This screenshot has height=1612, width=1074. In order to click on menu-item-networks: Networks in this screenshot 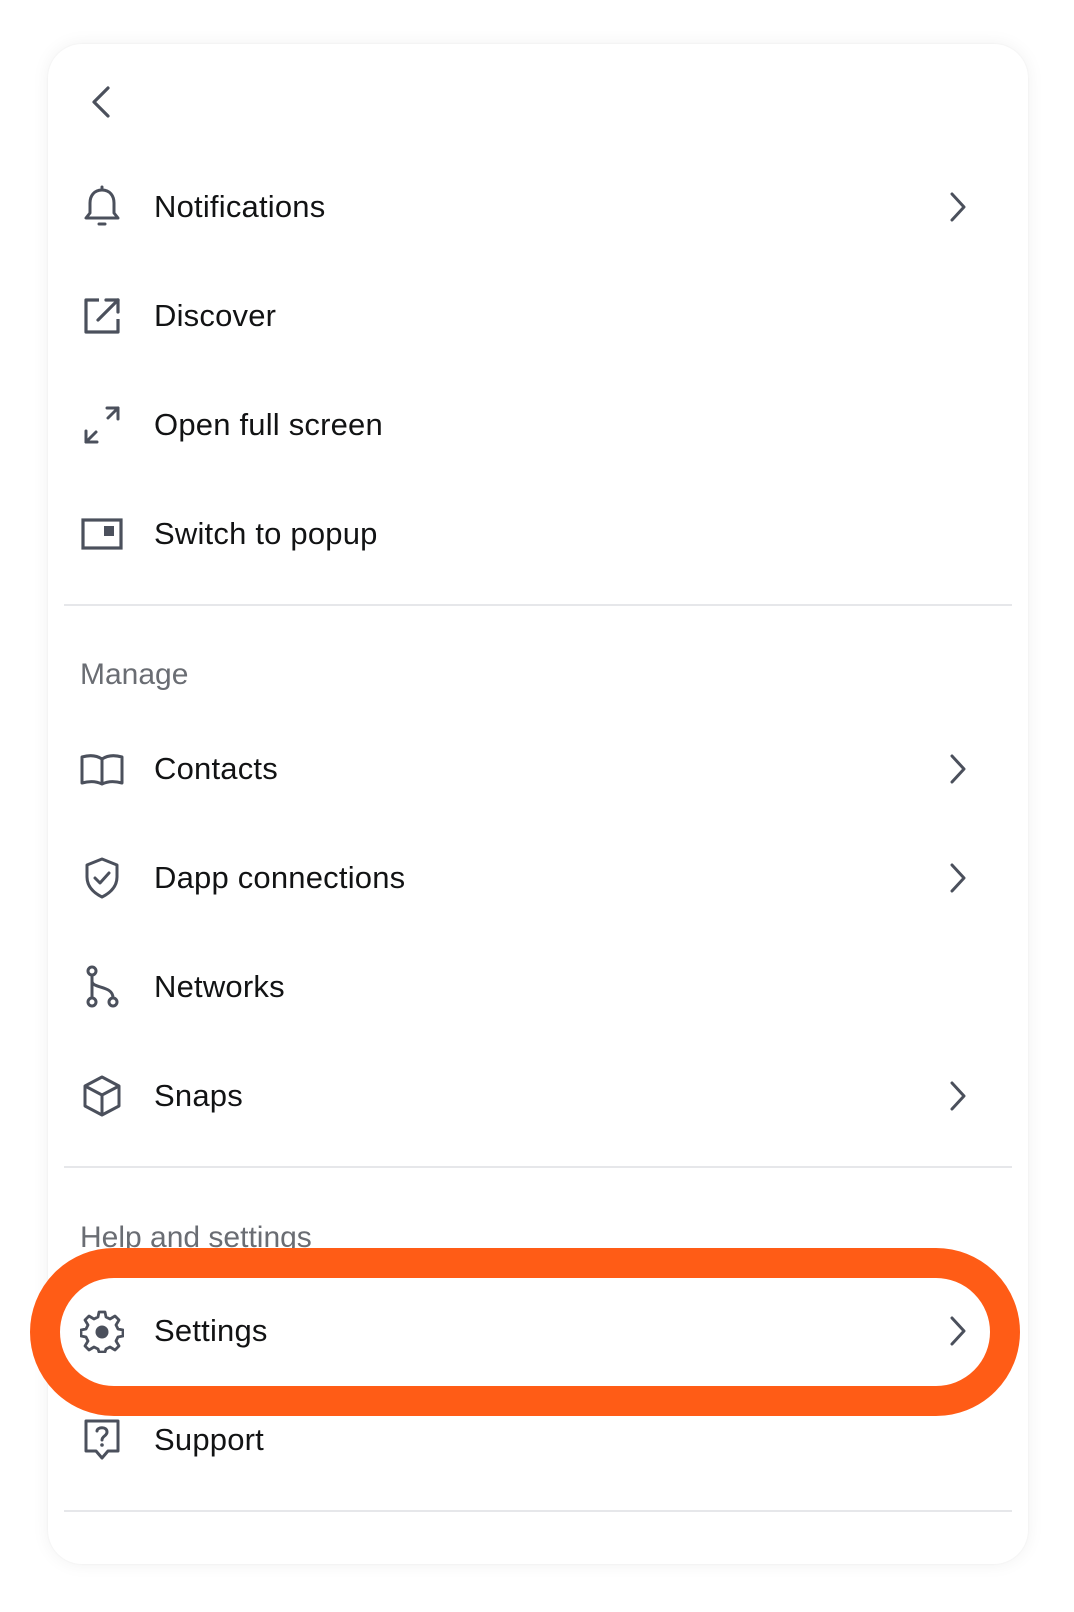, I will do `click(538, 987)`.